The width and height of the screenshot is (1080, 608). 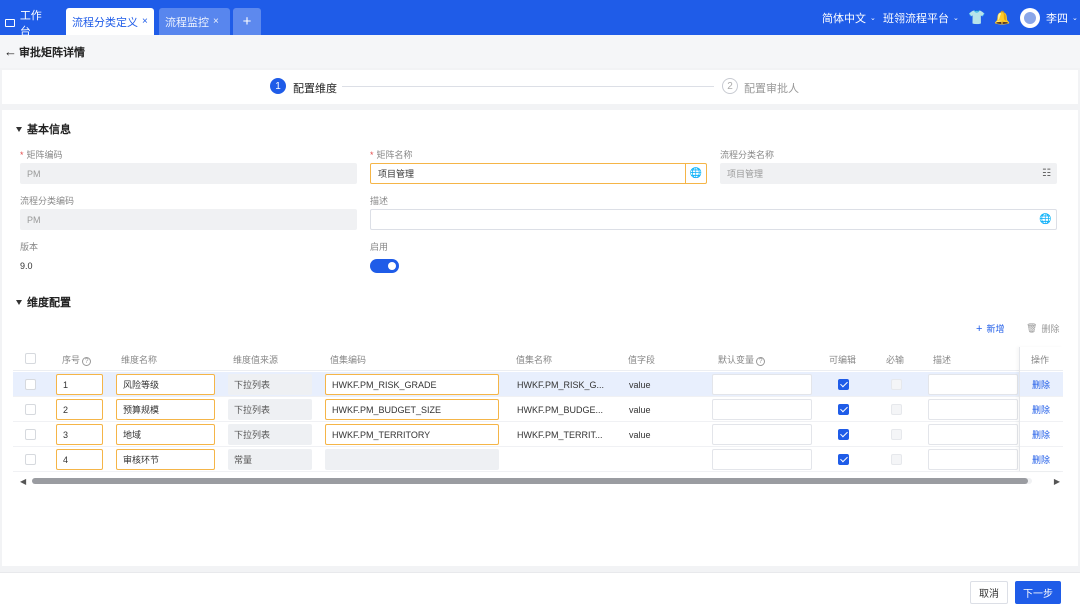 I want to click on fixed-operation-column, so click(x=1041, y=409).